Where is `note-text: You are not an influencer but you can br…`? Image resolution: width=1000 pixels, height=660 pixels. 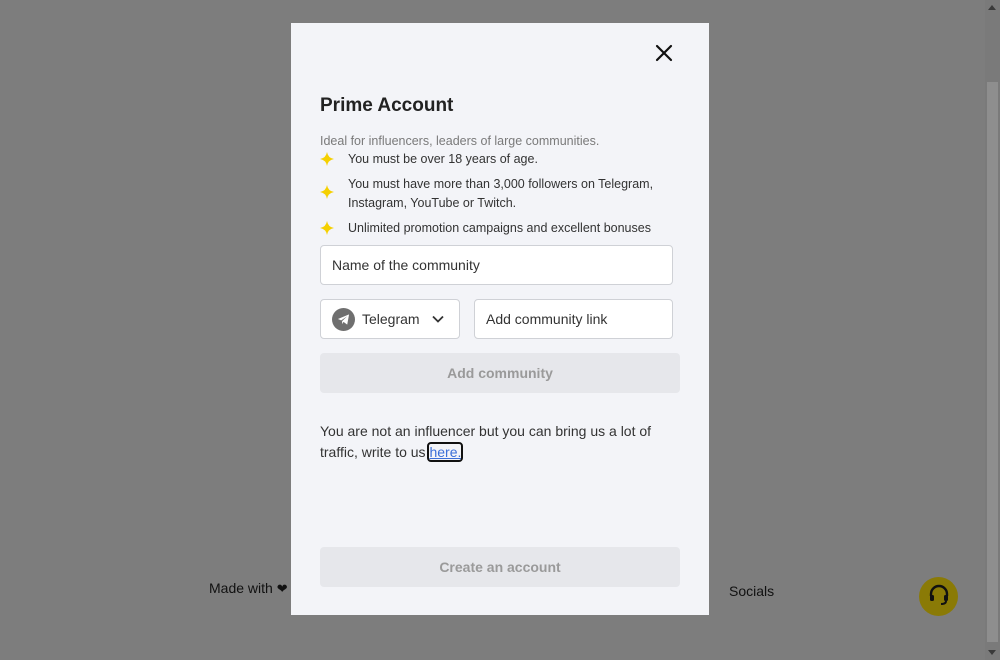
note-text: You are not an influencer but you can br… is located at coordinates (486, 441).